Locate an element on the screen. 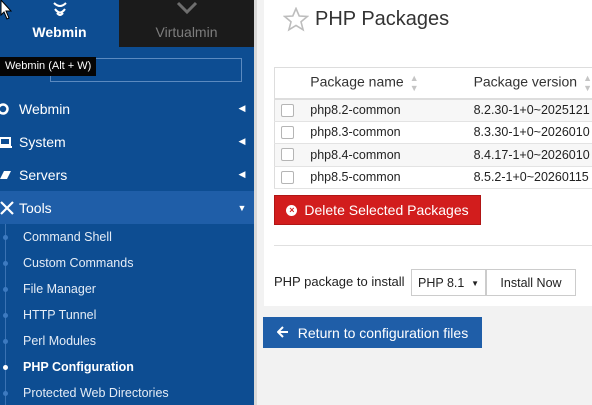  table-row: php8.5-common 8.5.2-1+0~20260115 is located at coordinates (433, 177).